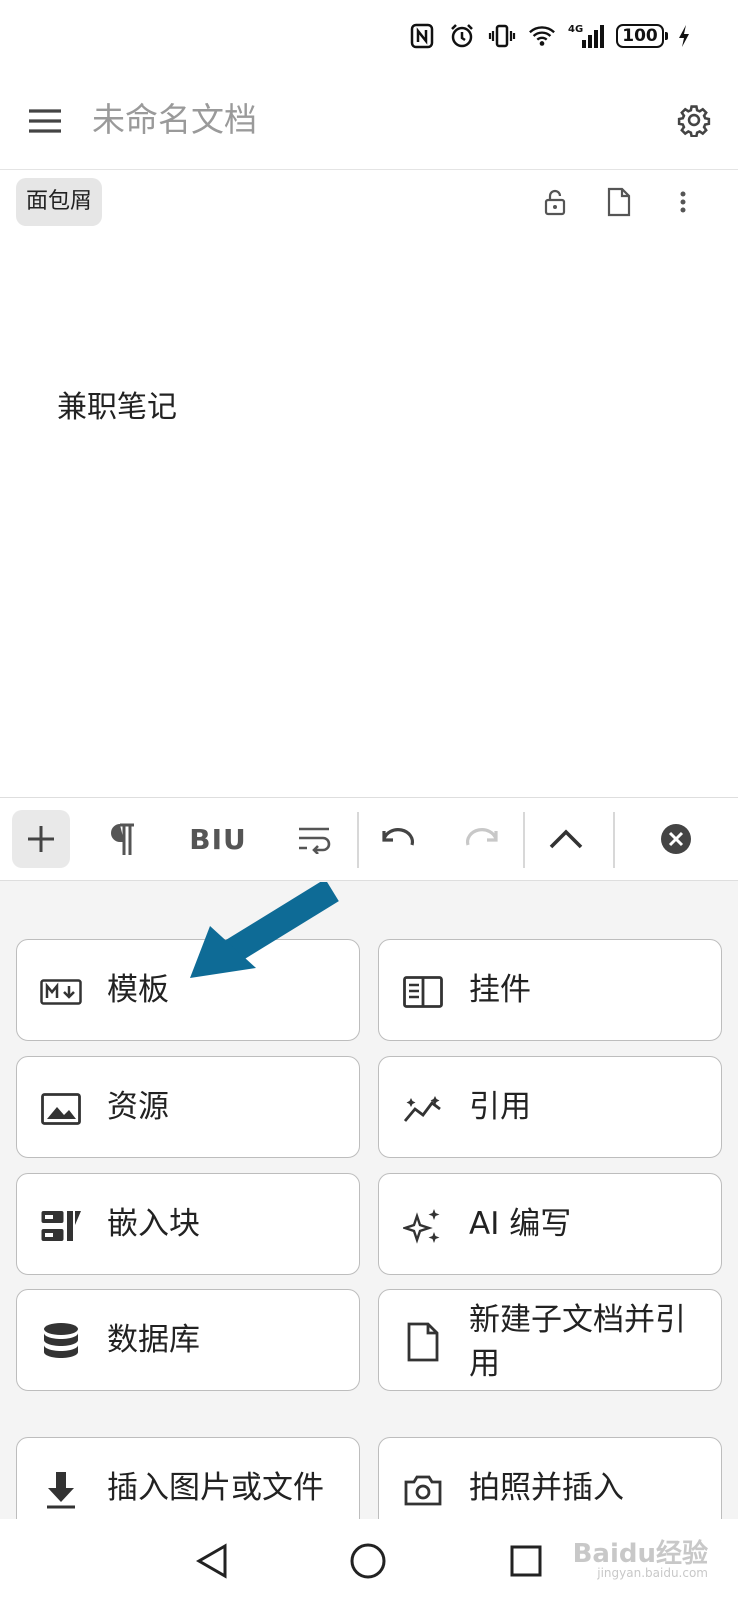 Image resolution: width=738 pixels, height=1600 pixels. Describe the element at coordinates (61, 992) in the screenshot. I see `markdown-icon` at that location.